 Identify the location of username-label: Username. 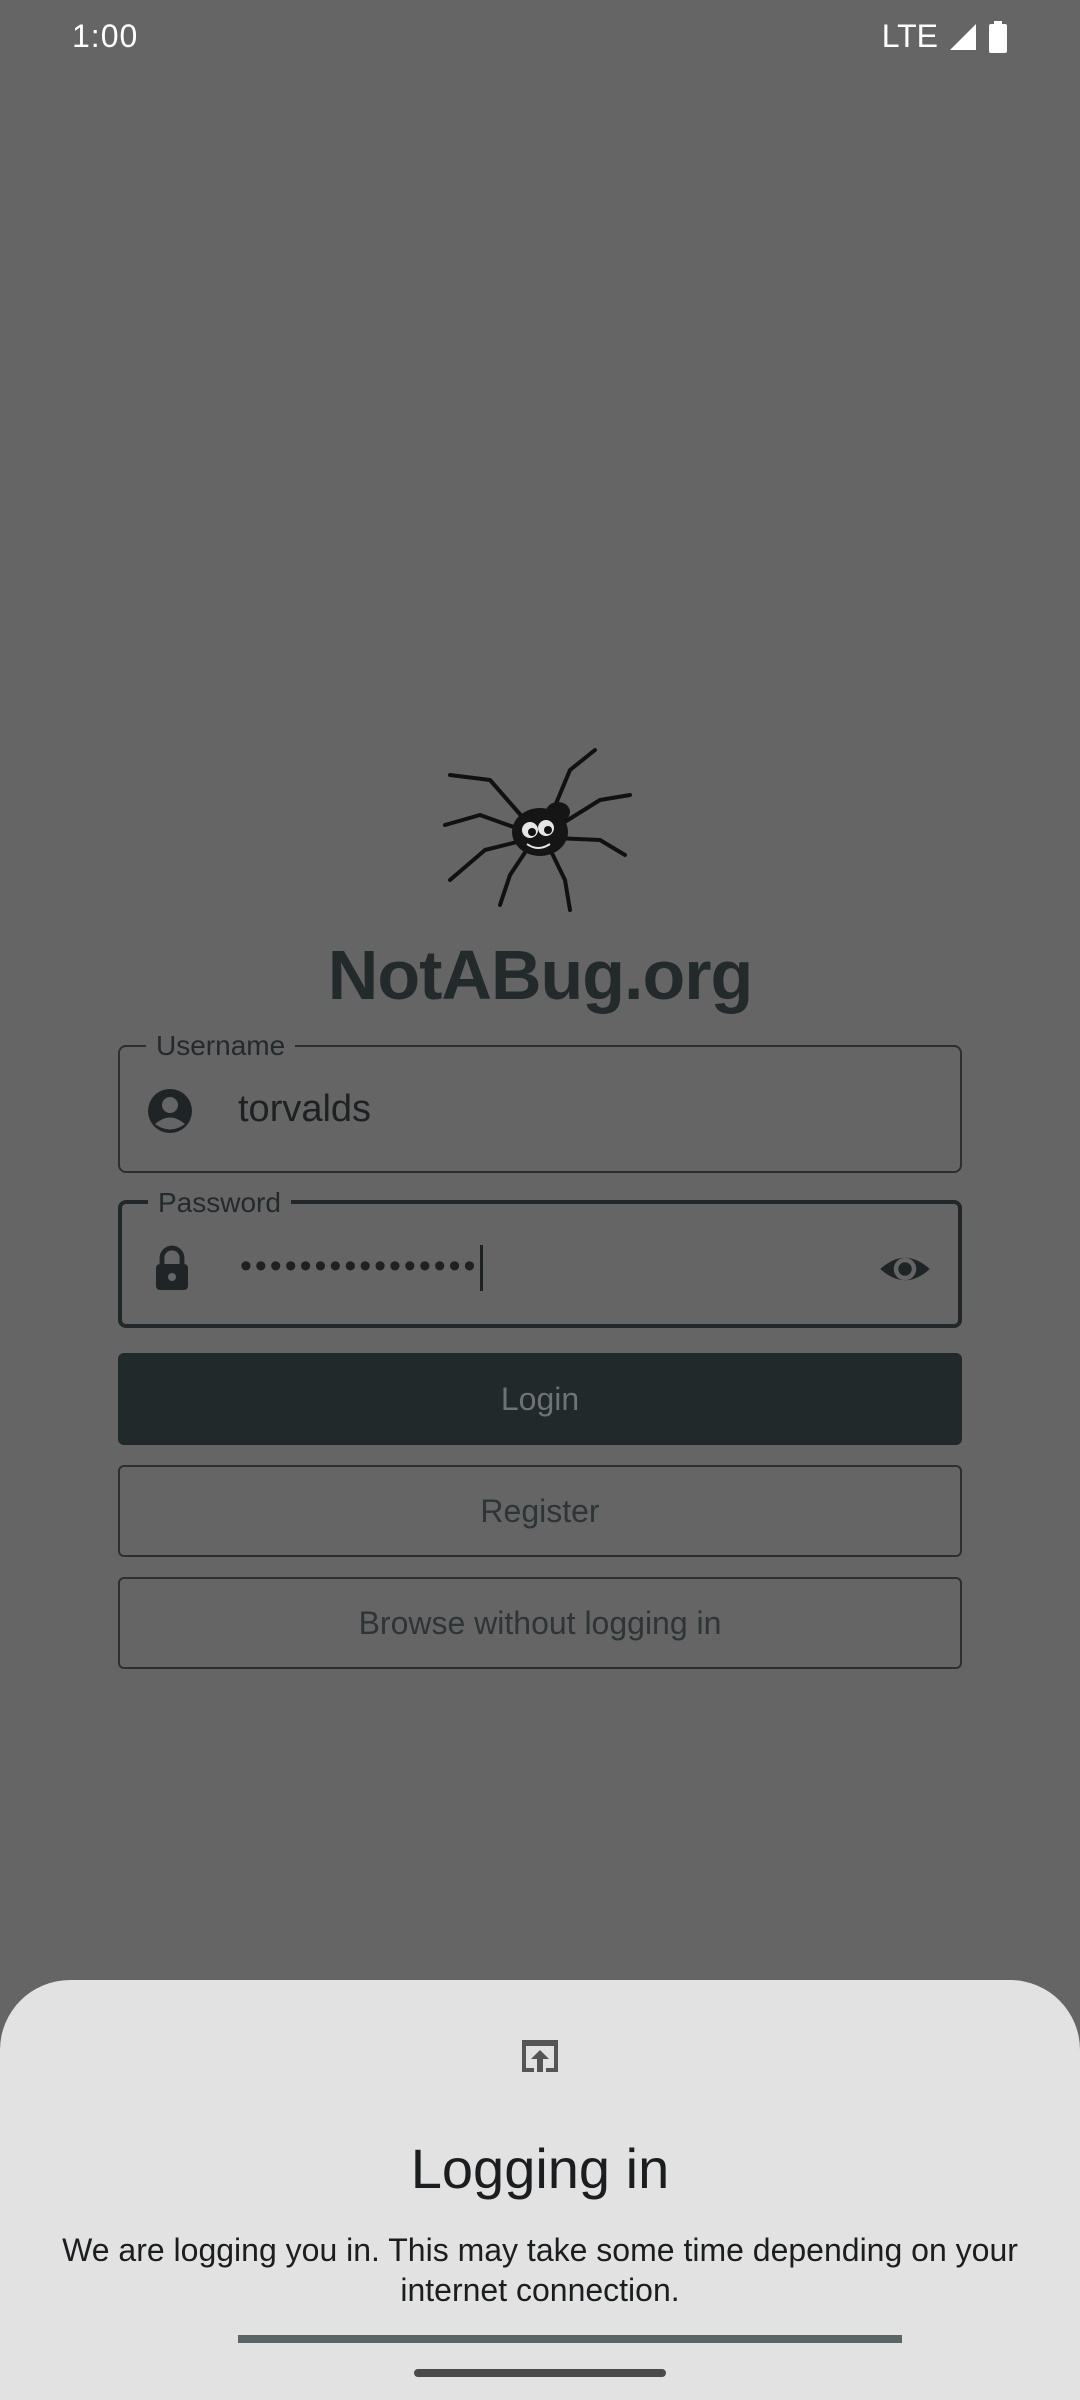
(221, 1046).